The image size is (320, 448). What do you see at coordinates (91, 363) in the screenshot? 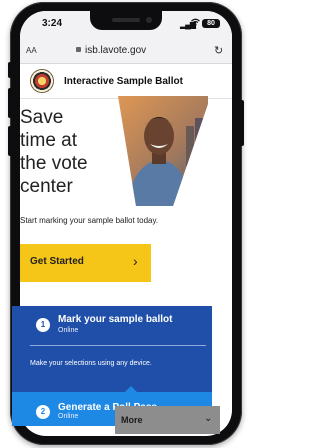
I see `step-description: Make your selections using any device.` at bounding box center [91, 363].